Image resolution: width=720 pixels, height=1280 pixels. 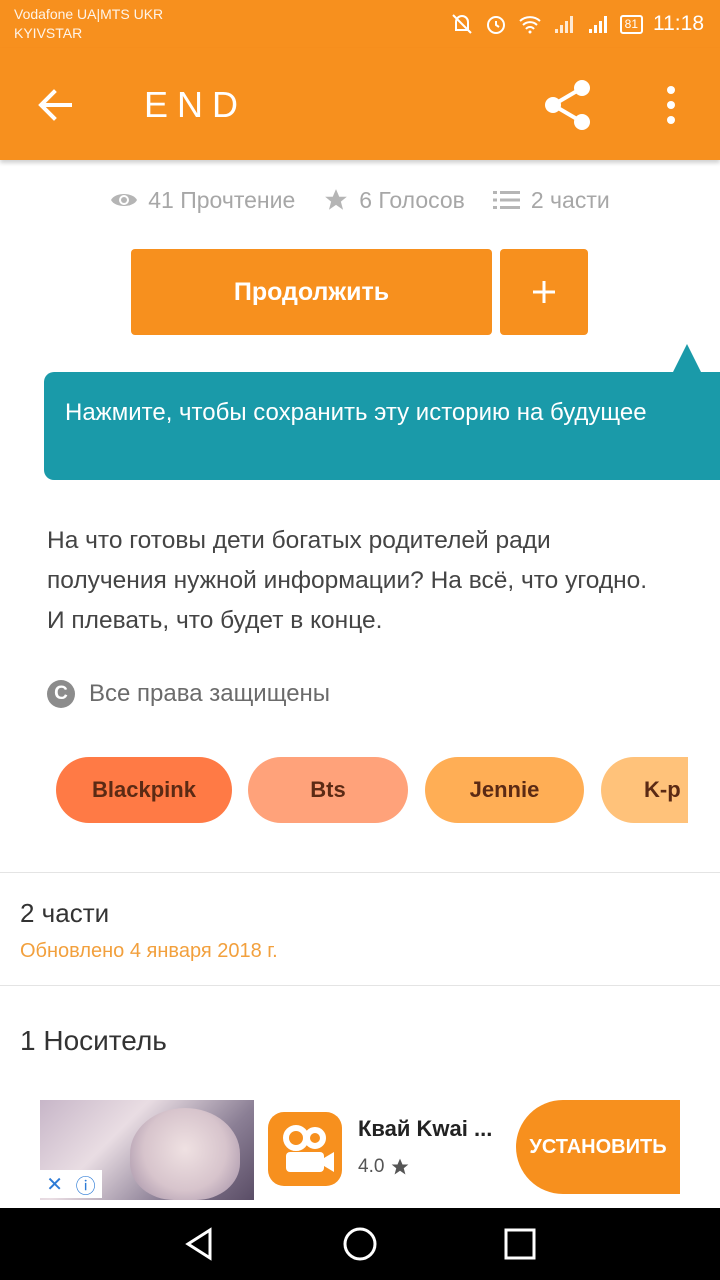 What do you see at coordinates (570, 199) in the screenshot?
I see `parts-count: 2 части` at bounding box center [570, 199].